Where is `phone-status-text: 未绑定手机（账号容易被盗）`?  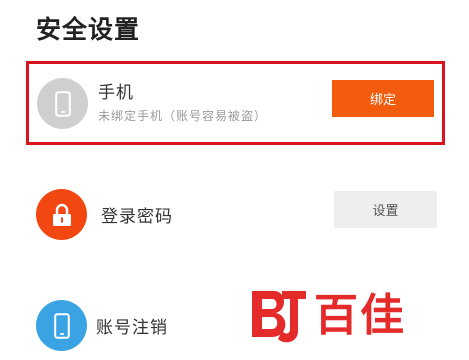
phone-status-text: 未绑定手机（账号容易被盗） is located at coordinates (183, 116).